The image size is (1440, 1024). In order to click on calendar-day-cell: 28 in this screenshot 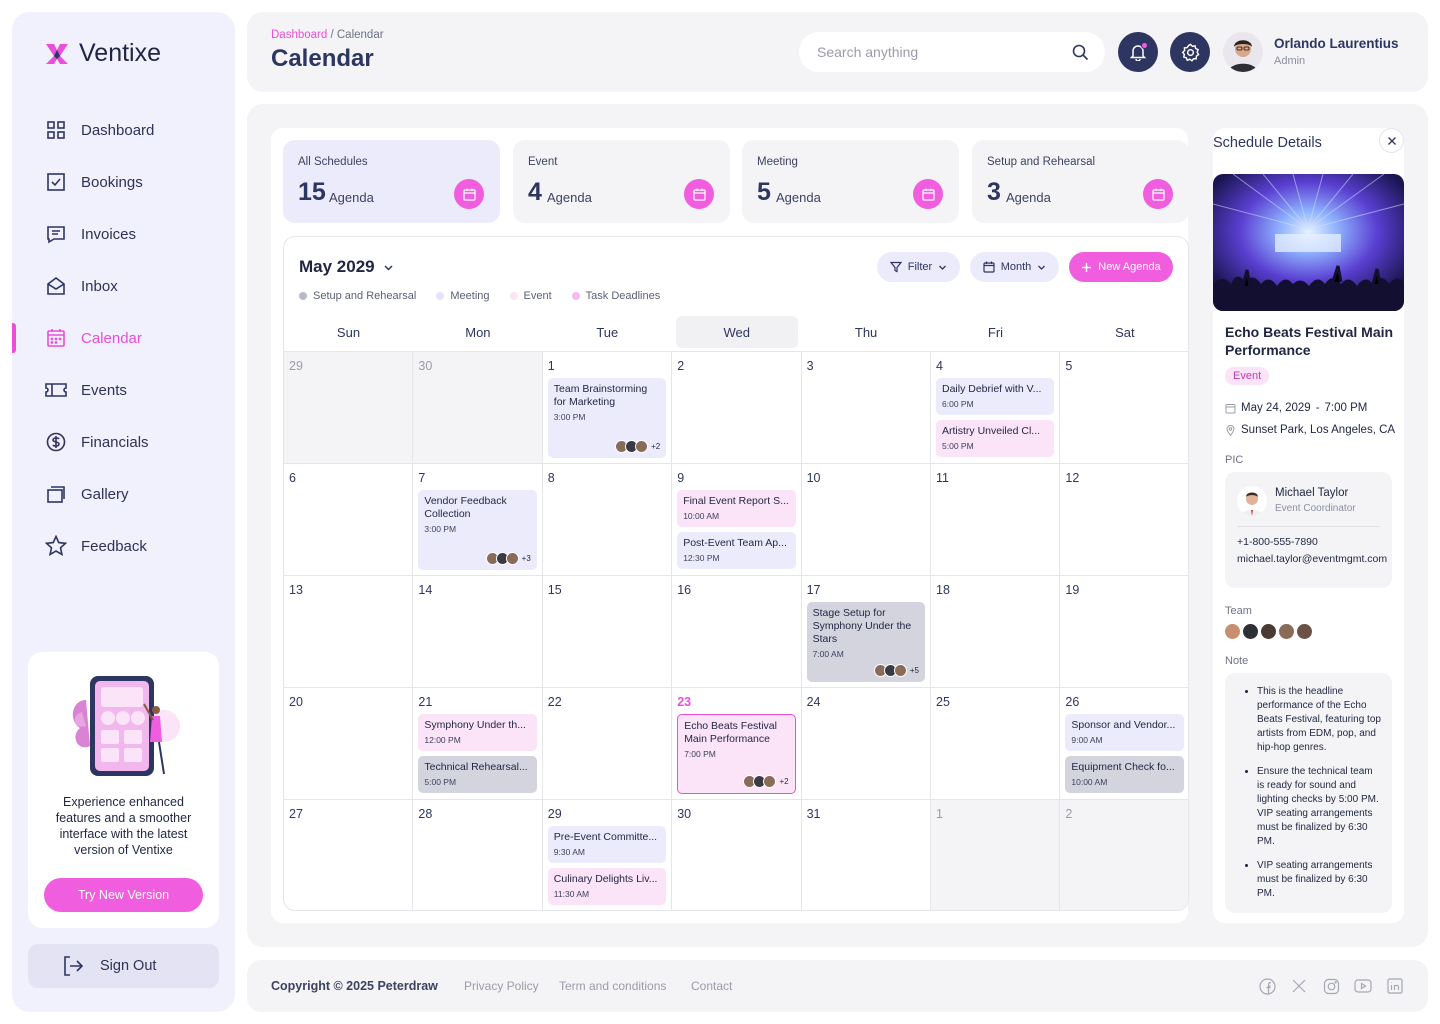, I will do `click(478, 854)`.